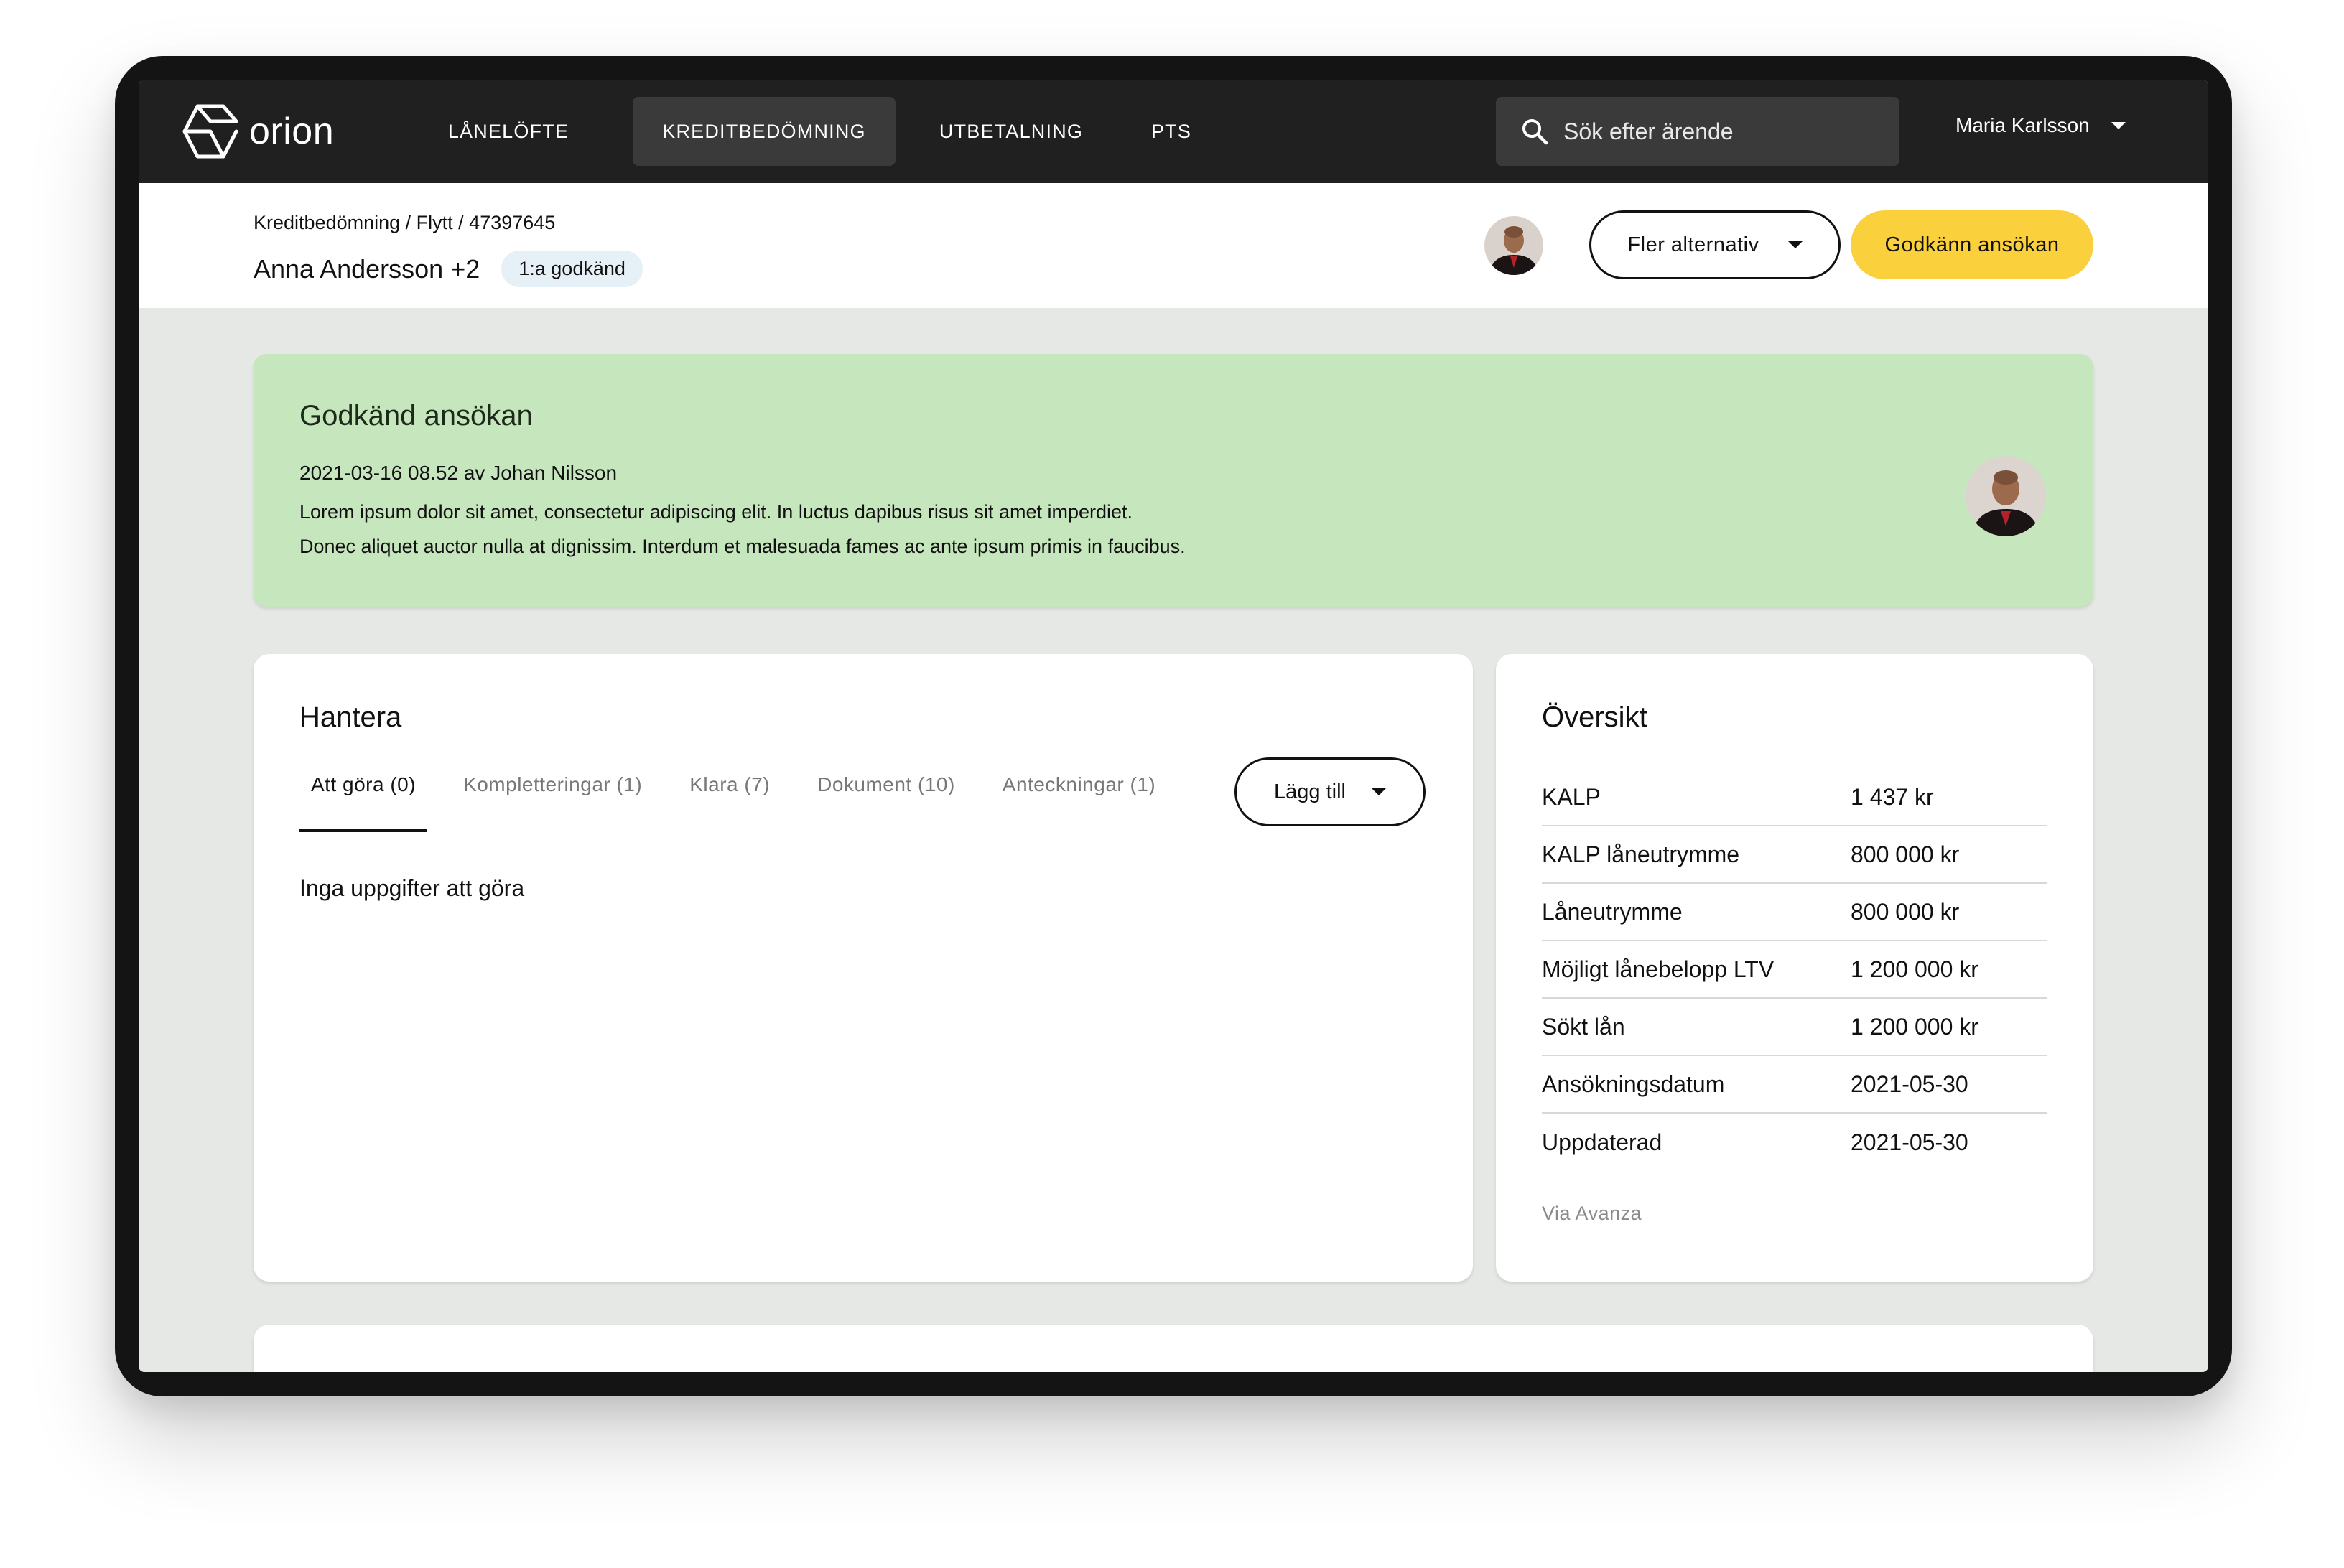 The image size is (2344, 1568). What do you see at coordinates (887, 801) in the screenshot?
I see `tab-dokument: Dokument (10)` at bounding box center [887, 801].